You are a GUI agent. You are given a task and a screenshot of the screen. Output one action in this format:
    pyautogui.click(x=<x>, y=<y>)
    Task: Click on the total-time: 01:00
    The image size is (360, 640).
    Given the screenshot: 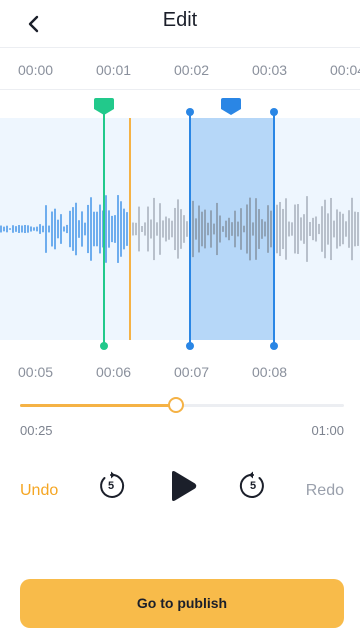 What is the action you would take?
    pyautogui.click(x=327, y=430)
    